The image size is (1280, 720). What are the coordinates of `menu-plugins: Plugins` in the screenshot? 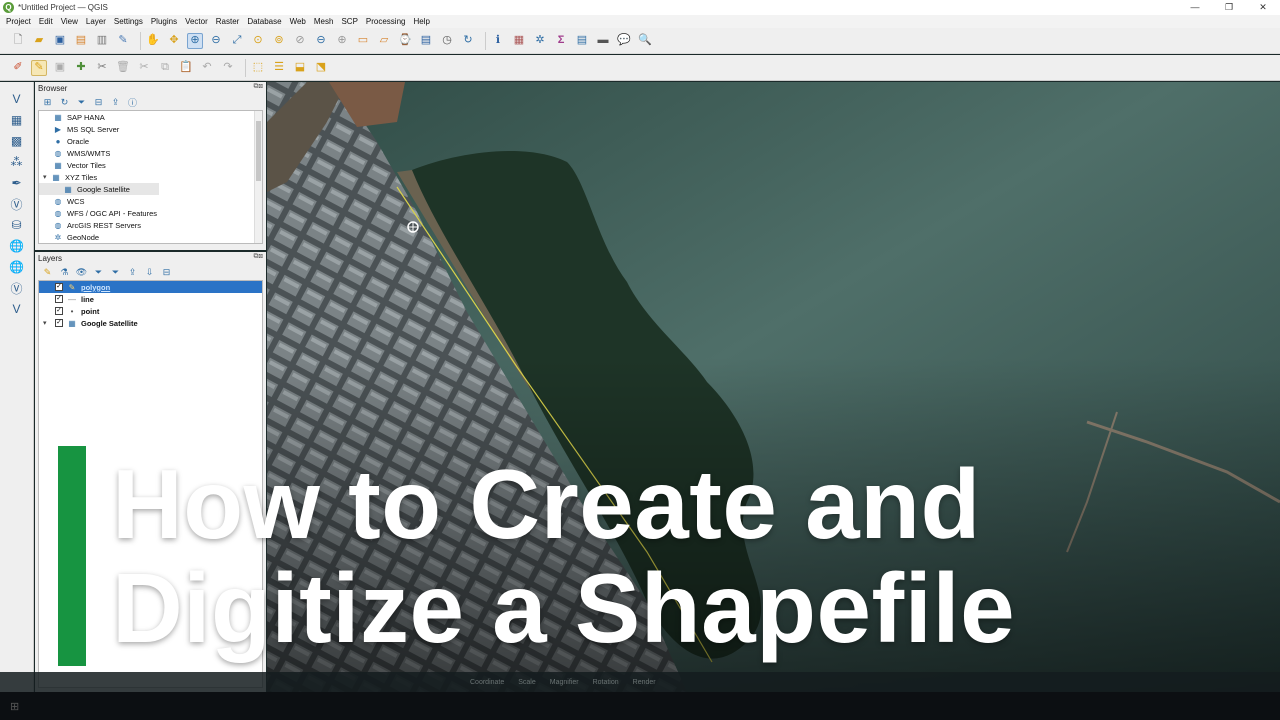 It's located at (164, 21).